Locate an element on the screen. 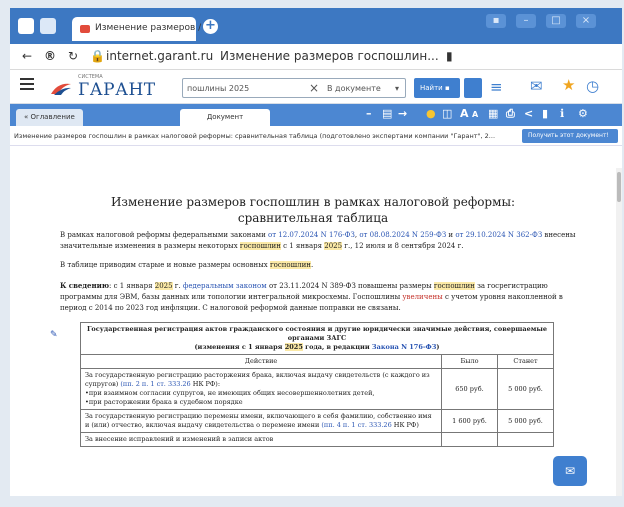 Image resolution: width=624 pixels, height=507 pixels. tab-toc: « Оглавление is located at coordinates (49, 117).